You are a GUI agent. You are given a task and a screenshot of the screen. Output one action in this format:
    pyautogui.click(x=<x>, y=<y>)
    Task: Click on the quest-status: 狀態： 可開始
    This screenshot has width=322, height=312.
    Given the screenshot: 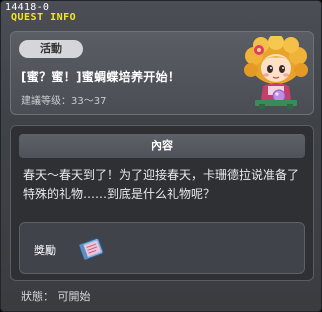 What is the action you would take?
    pyautogui.click(x=56, y=296)
    